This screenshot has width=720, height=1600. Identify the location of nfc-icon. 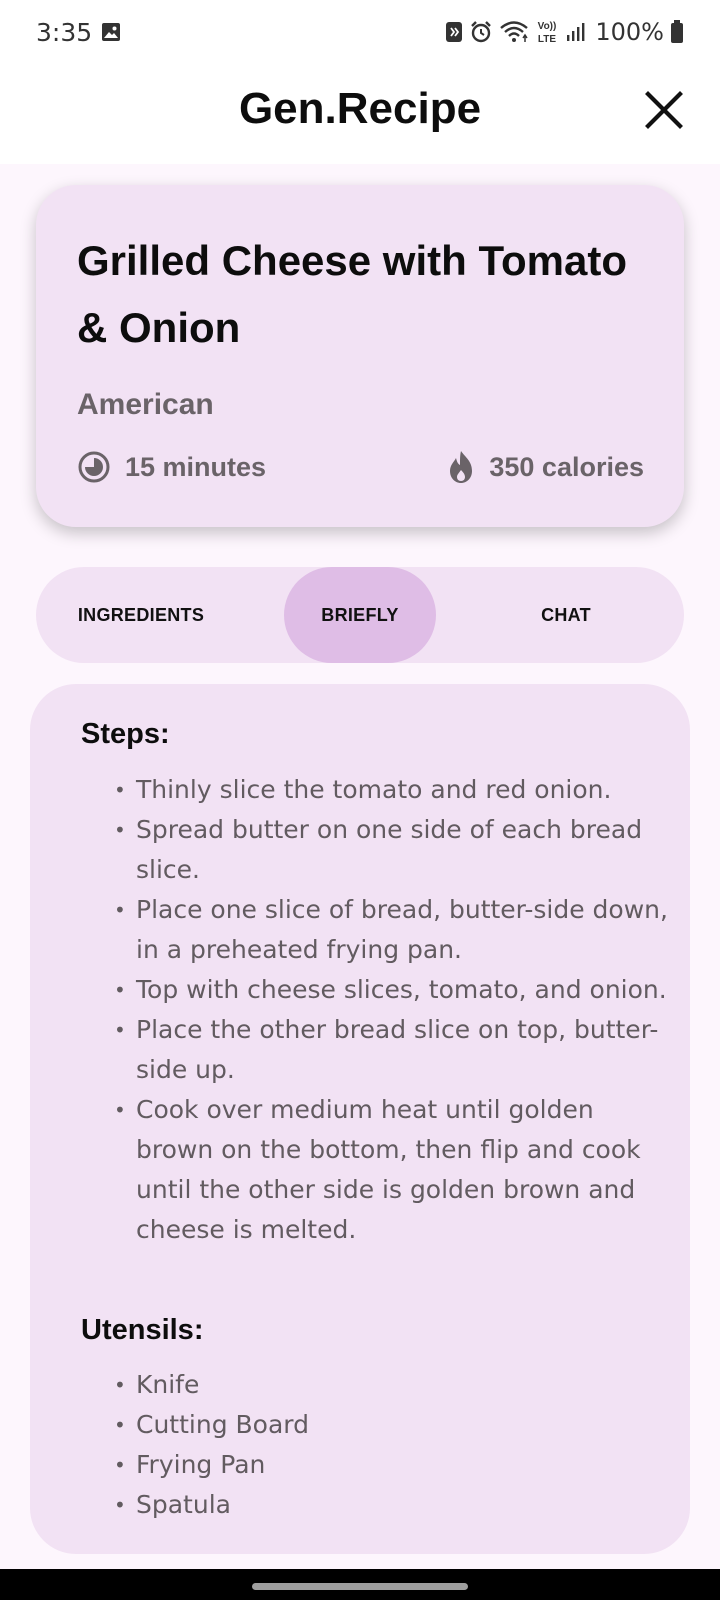
(454, 32).